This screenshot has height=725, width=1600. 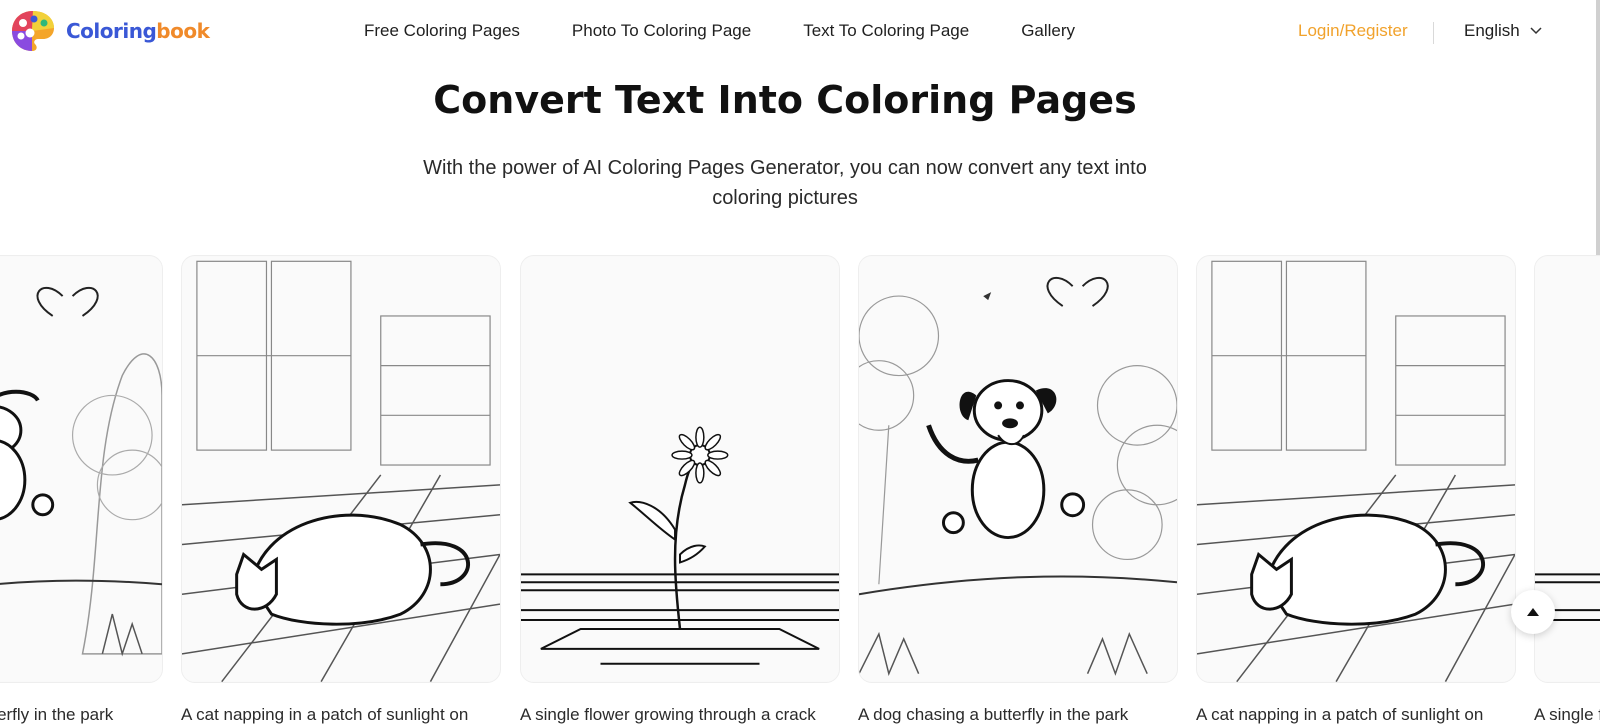 I want to click on logo: Coloringbook, so click(x=110, y=31).